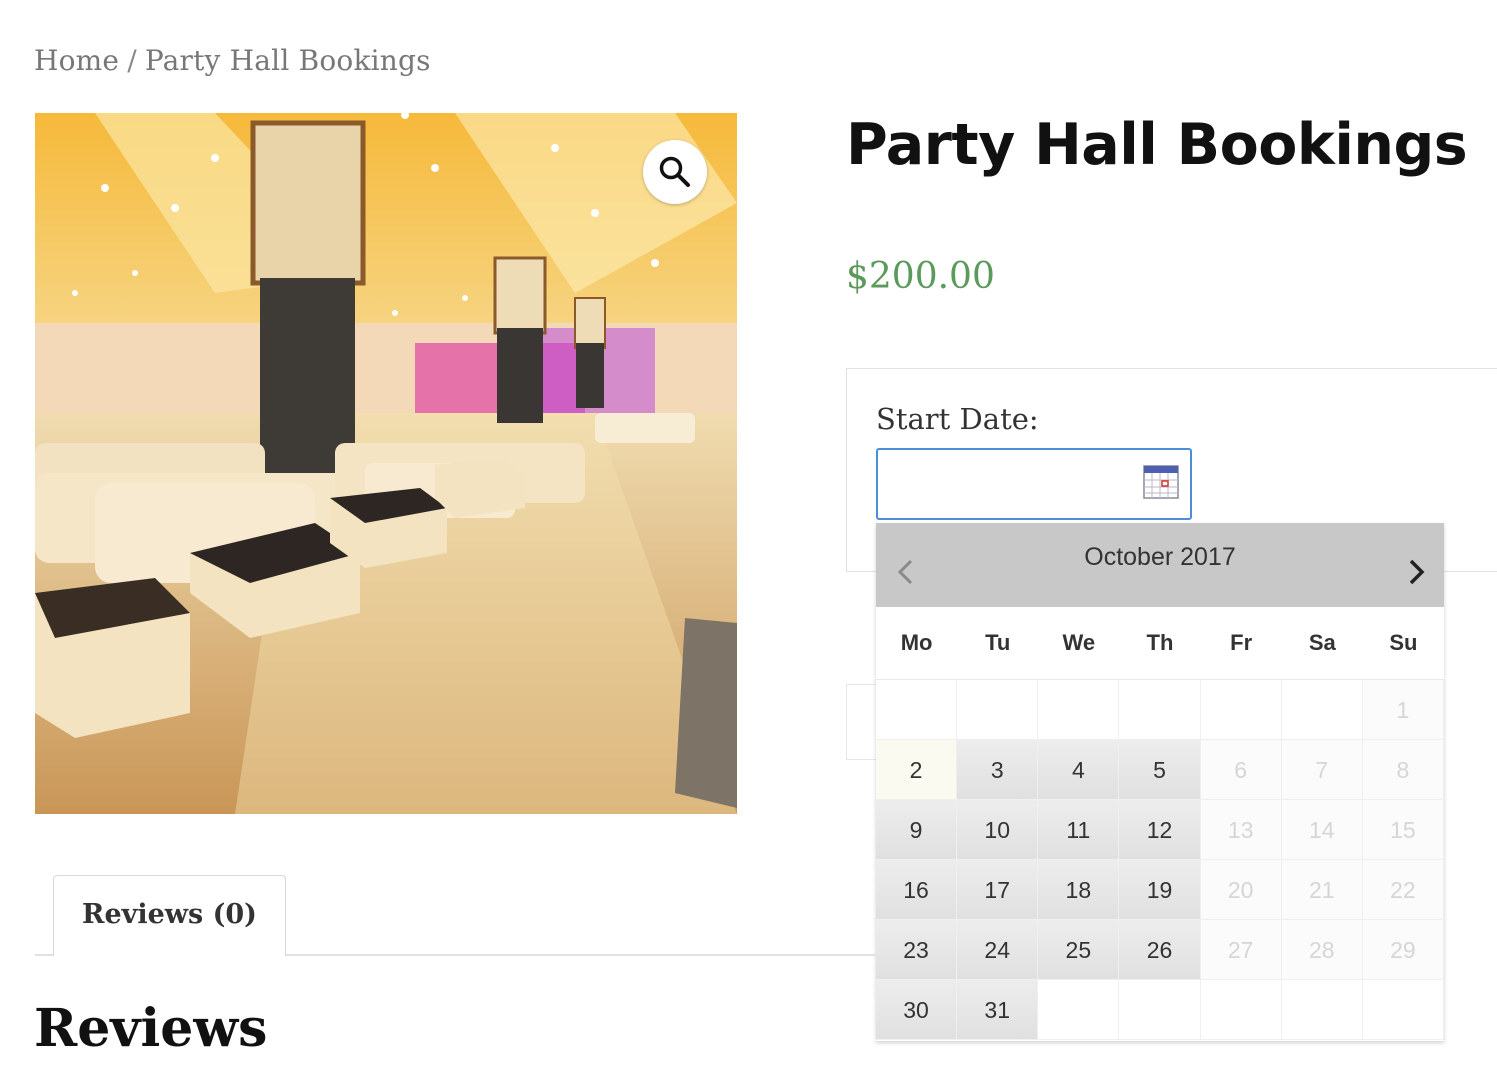 Image resolution: width=1497 pixels, height=1089 pixels. I want to click on calendar-day: 9, so click(917, 830).